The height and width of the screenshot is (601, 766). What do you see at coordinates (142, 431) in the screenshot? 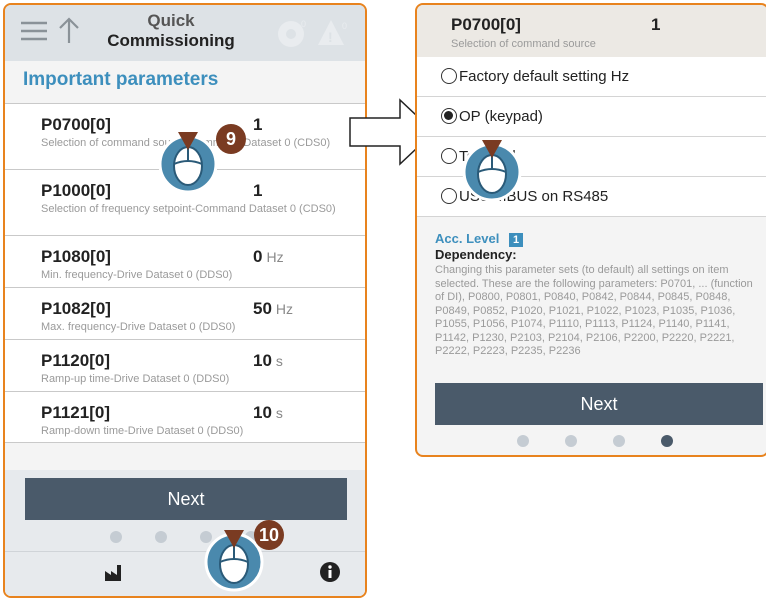
I see `param-desc: Ramp-down time-Drive Dataset 0 (DDS0)` at bounding box center [142, 431].